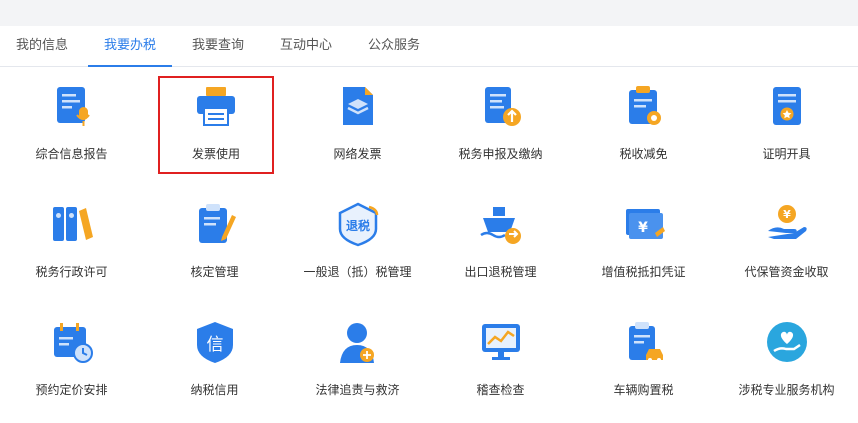 This screenshot has height=423, width=858. I want to click on tile-label: 预约定价安排, so click(71, 390).